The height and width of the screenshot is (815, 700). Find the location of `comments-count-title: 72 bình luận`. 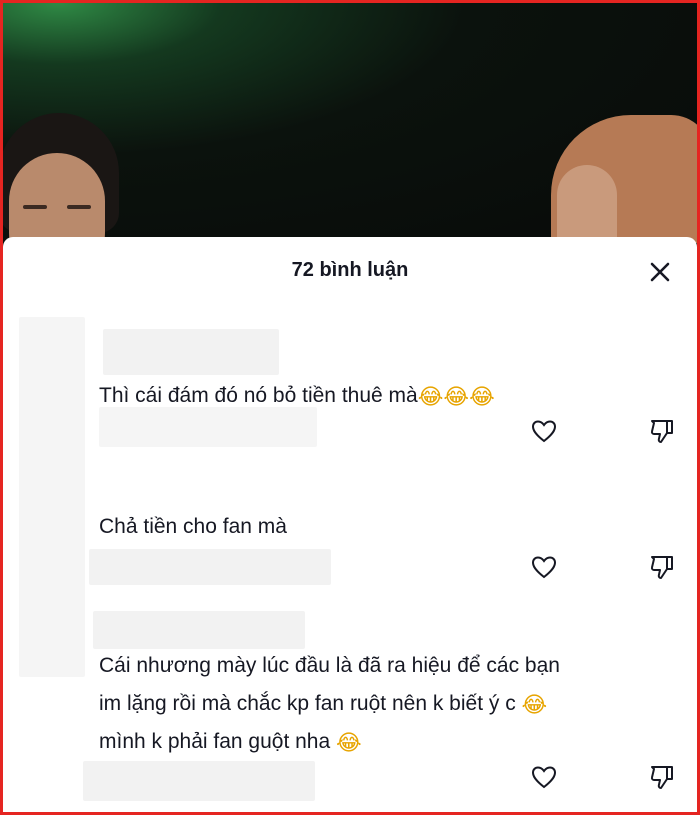

comments-count-title: 72 bình luận is located at coordinates (350, 270).